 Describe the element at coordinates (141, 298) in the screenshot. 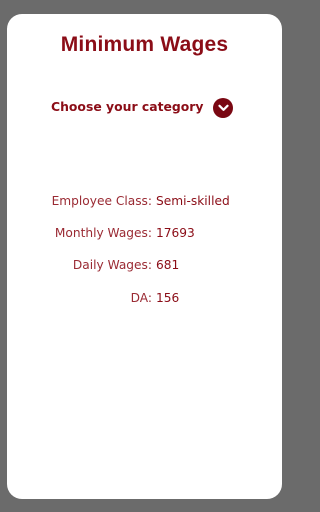

I see `da-label: DA:` at that location.